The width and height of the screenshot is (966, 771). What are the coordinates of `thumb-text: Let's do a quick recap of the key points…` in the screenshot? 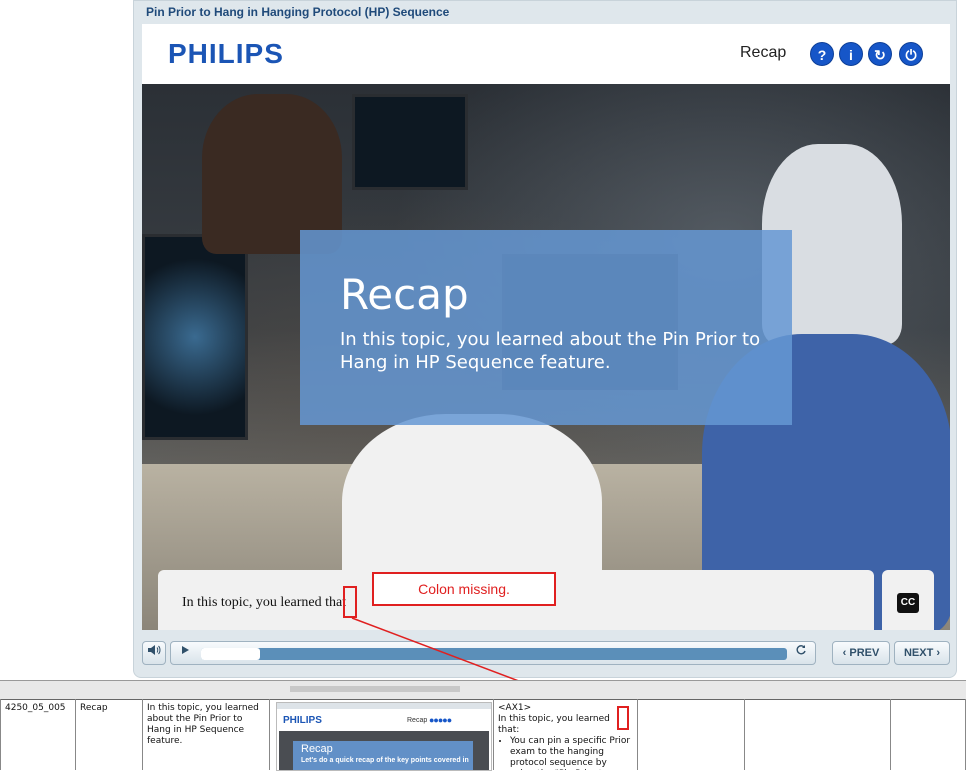 It's located at (385, 760).